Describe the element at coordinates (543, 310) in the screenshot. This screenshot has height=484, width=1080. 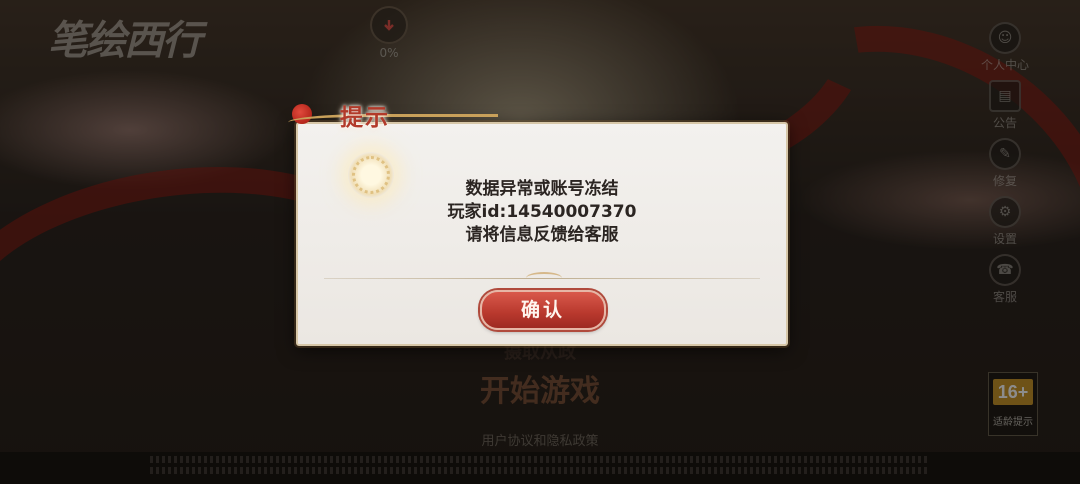
I see `confirm-button: 确认` at that location.